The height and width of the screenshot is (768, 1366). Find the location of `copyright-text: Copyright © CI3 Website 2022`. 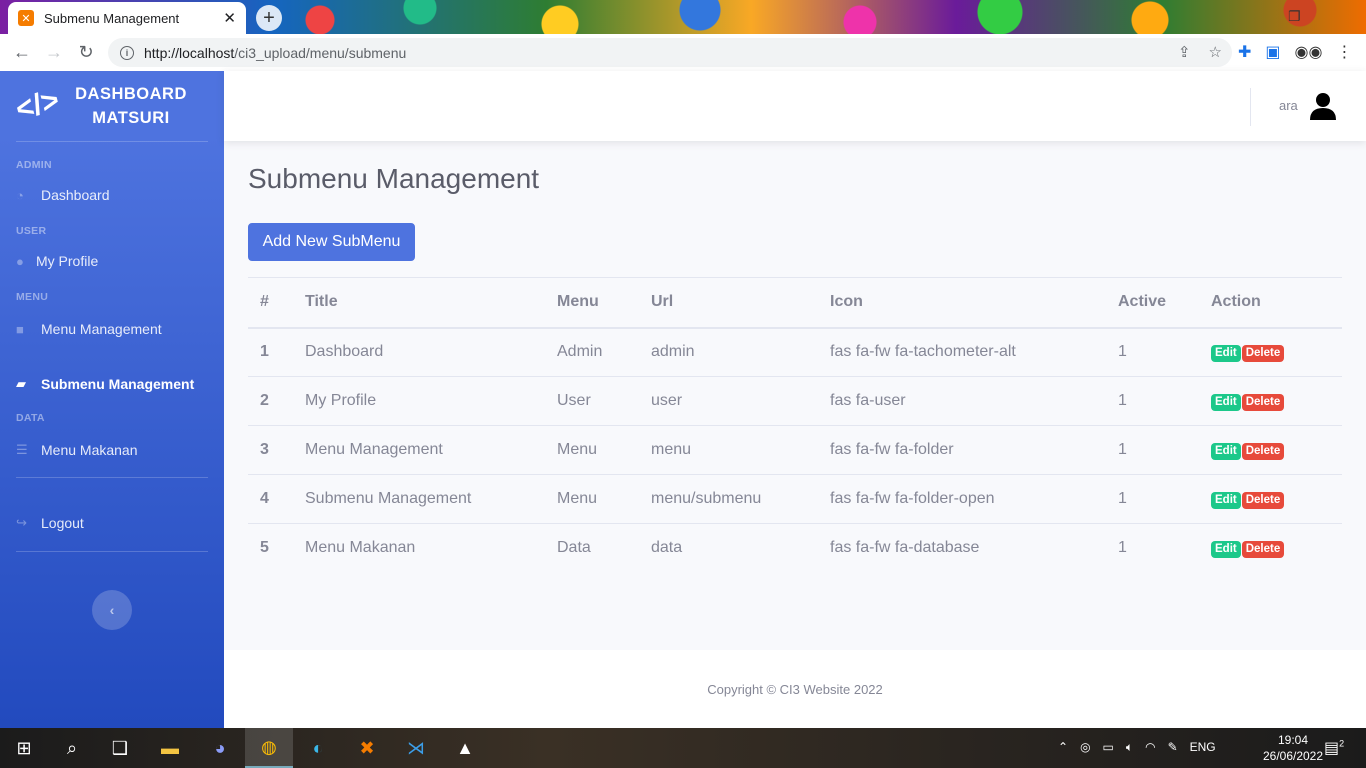

copyright-text: Copyright © CI3 Website 2022 is located at coordinates (795, 689).